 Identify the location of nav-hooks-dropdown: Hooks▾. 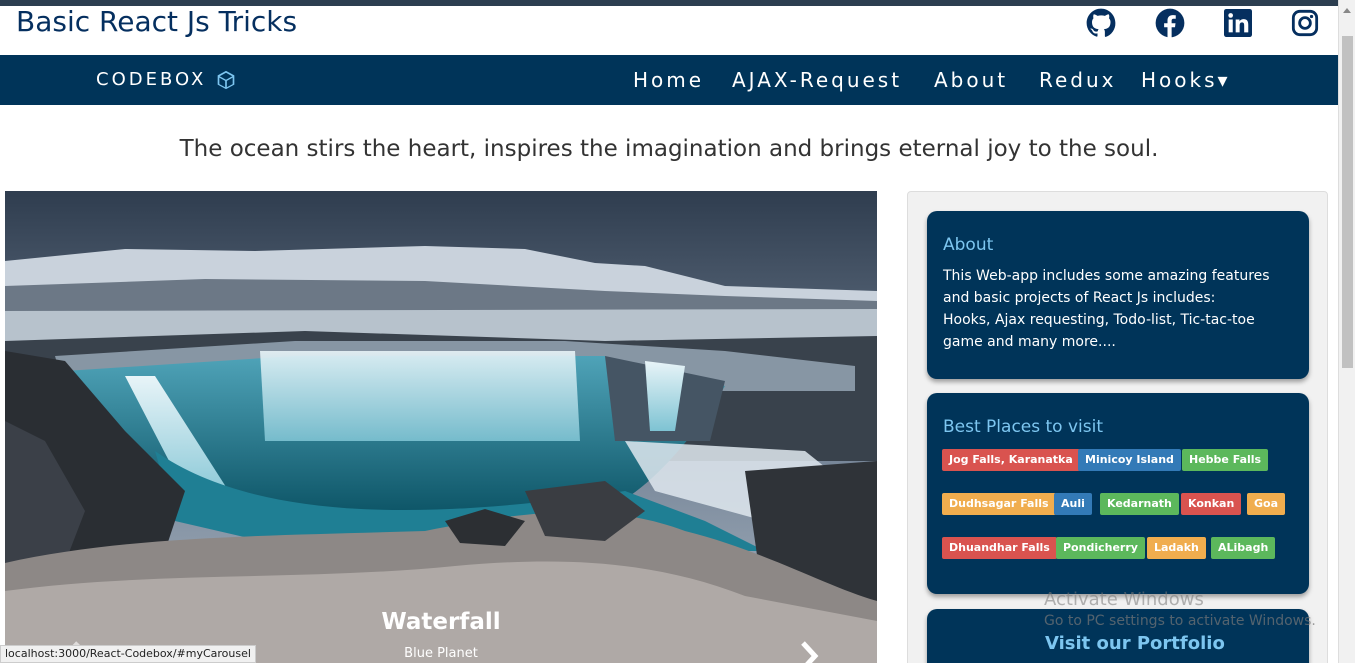
(1186, 80).